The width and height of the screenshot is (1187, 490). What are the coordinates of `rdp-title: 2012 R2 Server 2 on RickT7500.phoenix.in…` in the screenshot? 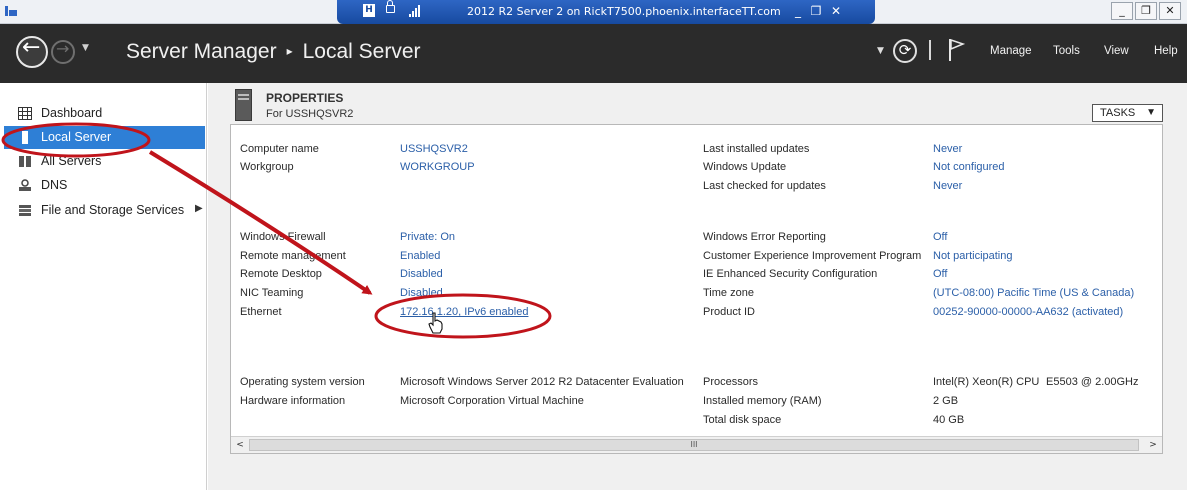 It's located at (624, 11).